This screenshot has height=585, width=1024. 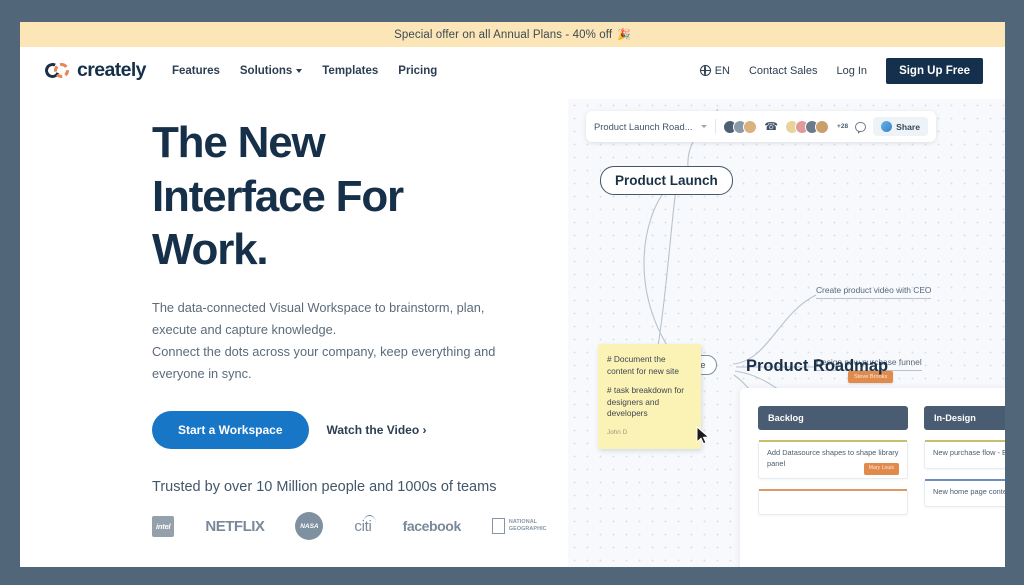 I want to click on column-header: Backlog, so click(x=833, y=418).